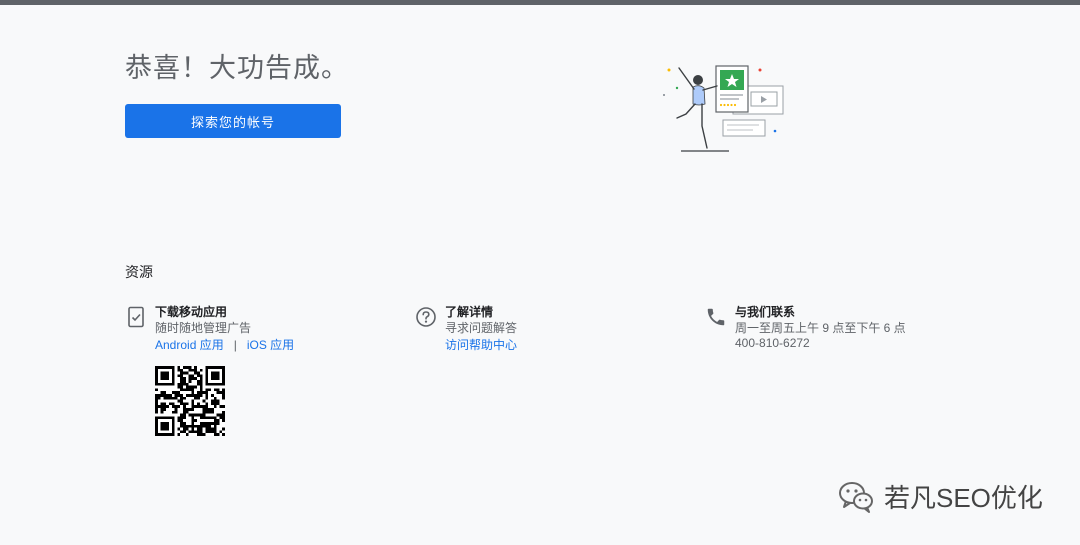 This screenshot has height=545, width=1080. What do you see at coordinates (189, 345) in the screenshot?
I see `android-app-link: Android 应用` at bounding box center [189, 345].